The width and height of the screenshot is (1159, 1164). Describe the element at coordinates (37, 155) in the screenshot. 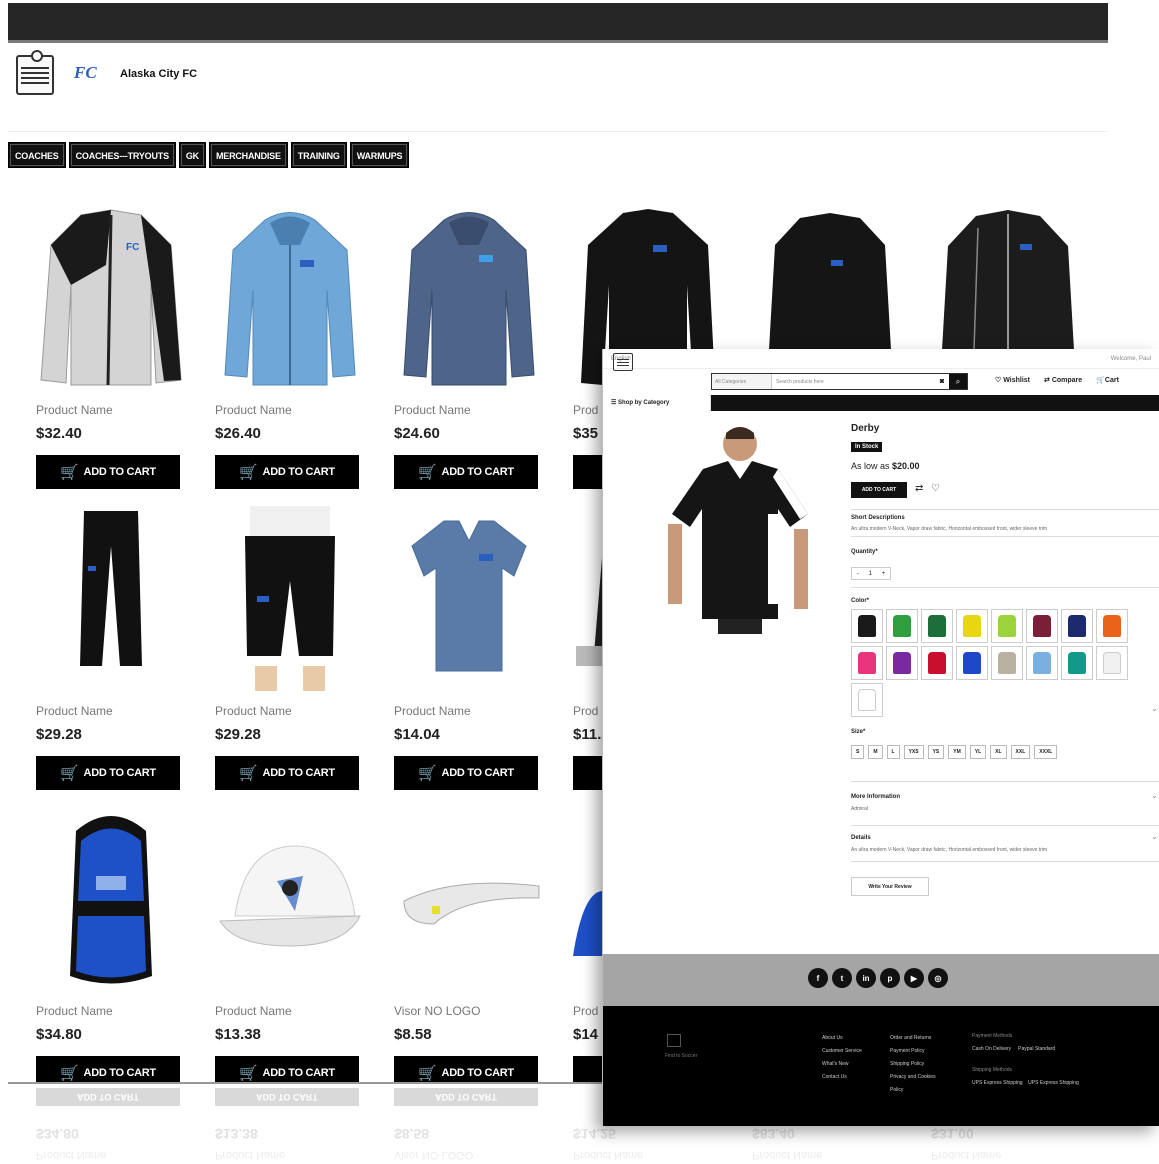

I see `category-coaches: COACHES` at that location.